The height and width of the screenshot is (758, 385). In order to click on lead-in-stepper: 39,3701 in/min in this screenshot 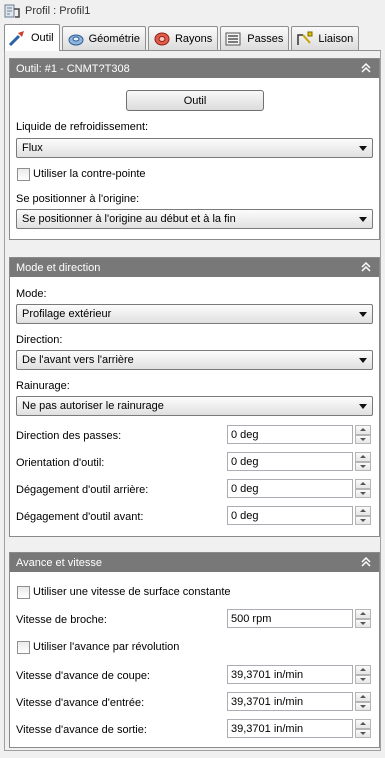, I will do `click(299, 701)`.